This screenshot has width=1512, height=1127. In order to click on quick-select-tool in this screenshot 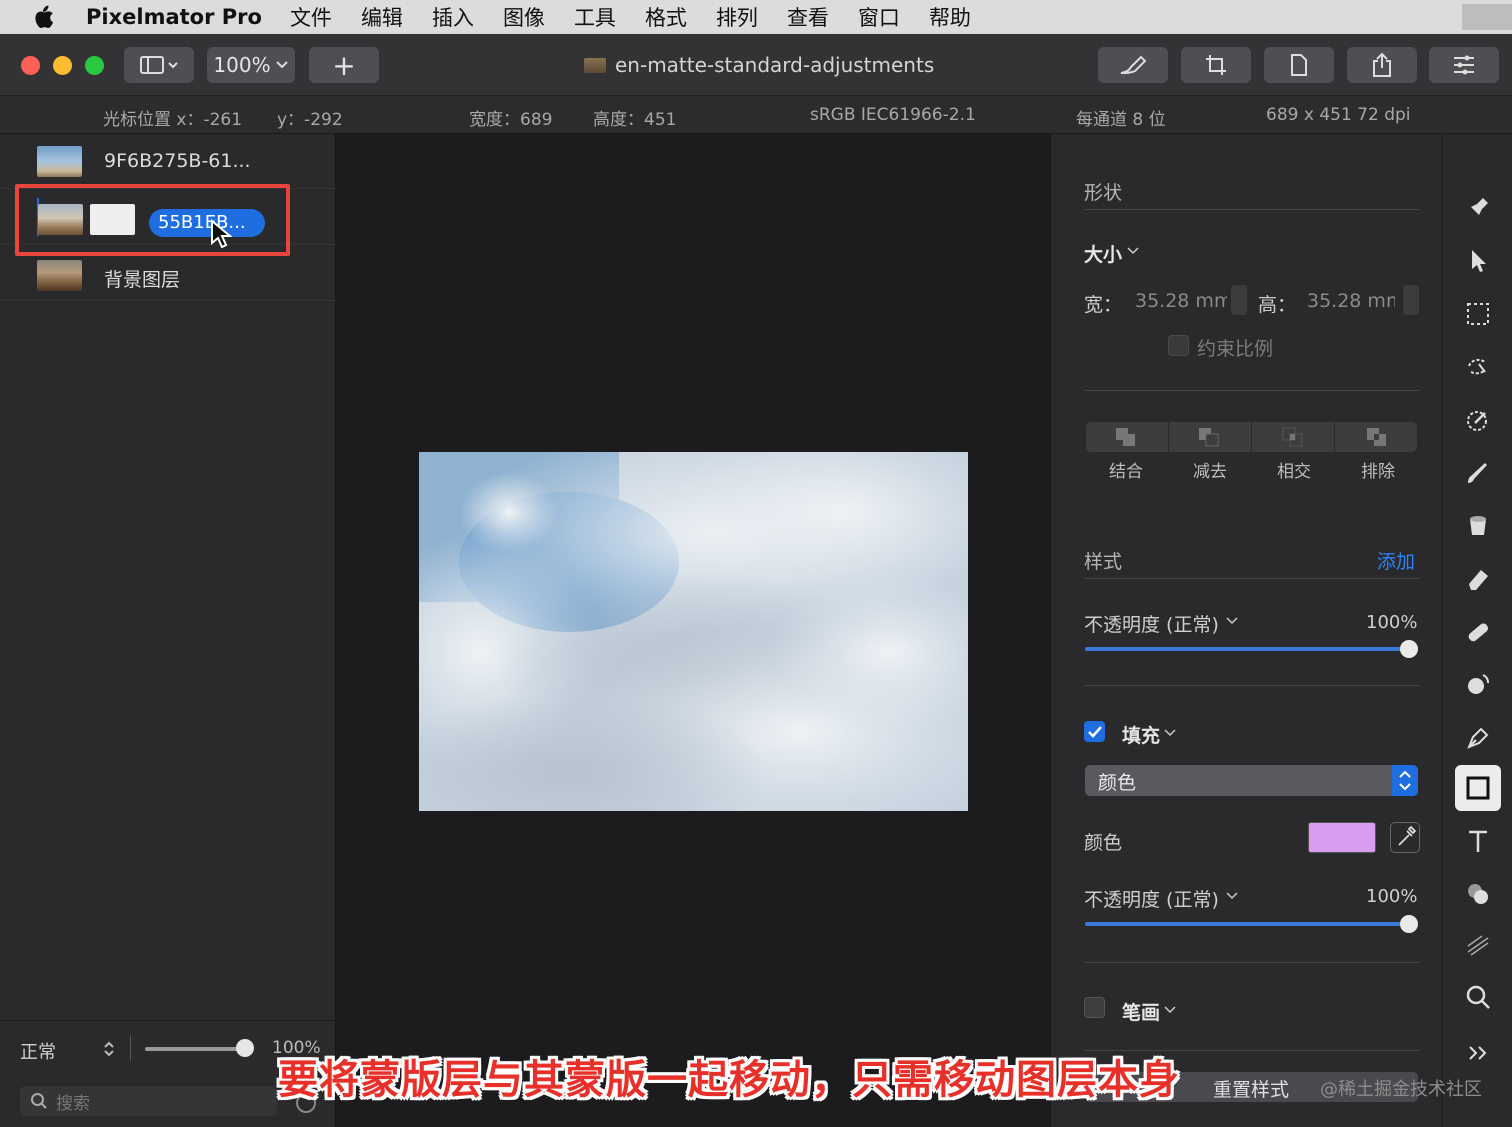, I will do `click(1478, 367)`.